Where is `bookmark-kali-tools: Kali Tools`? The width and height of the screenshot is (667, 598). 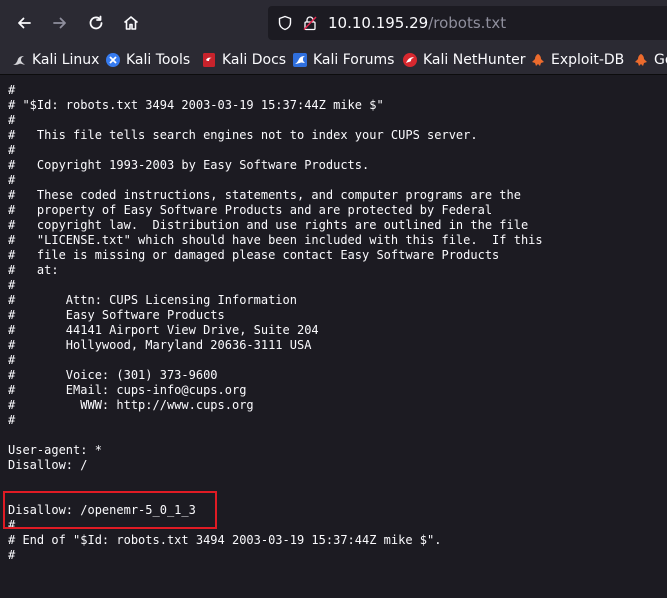 bookmark-kali-tools: Kali Tools is located at coordinates (147, 60).